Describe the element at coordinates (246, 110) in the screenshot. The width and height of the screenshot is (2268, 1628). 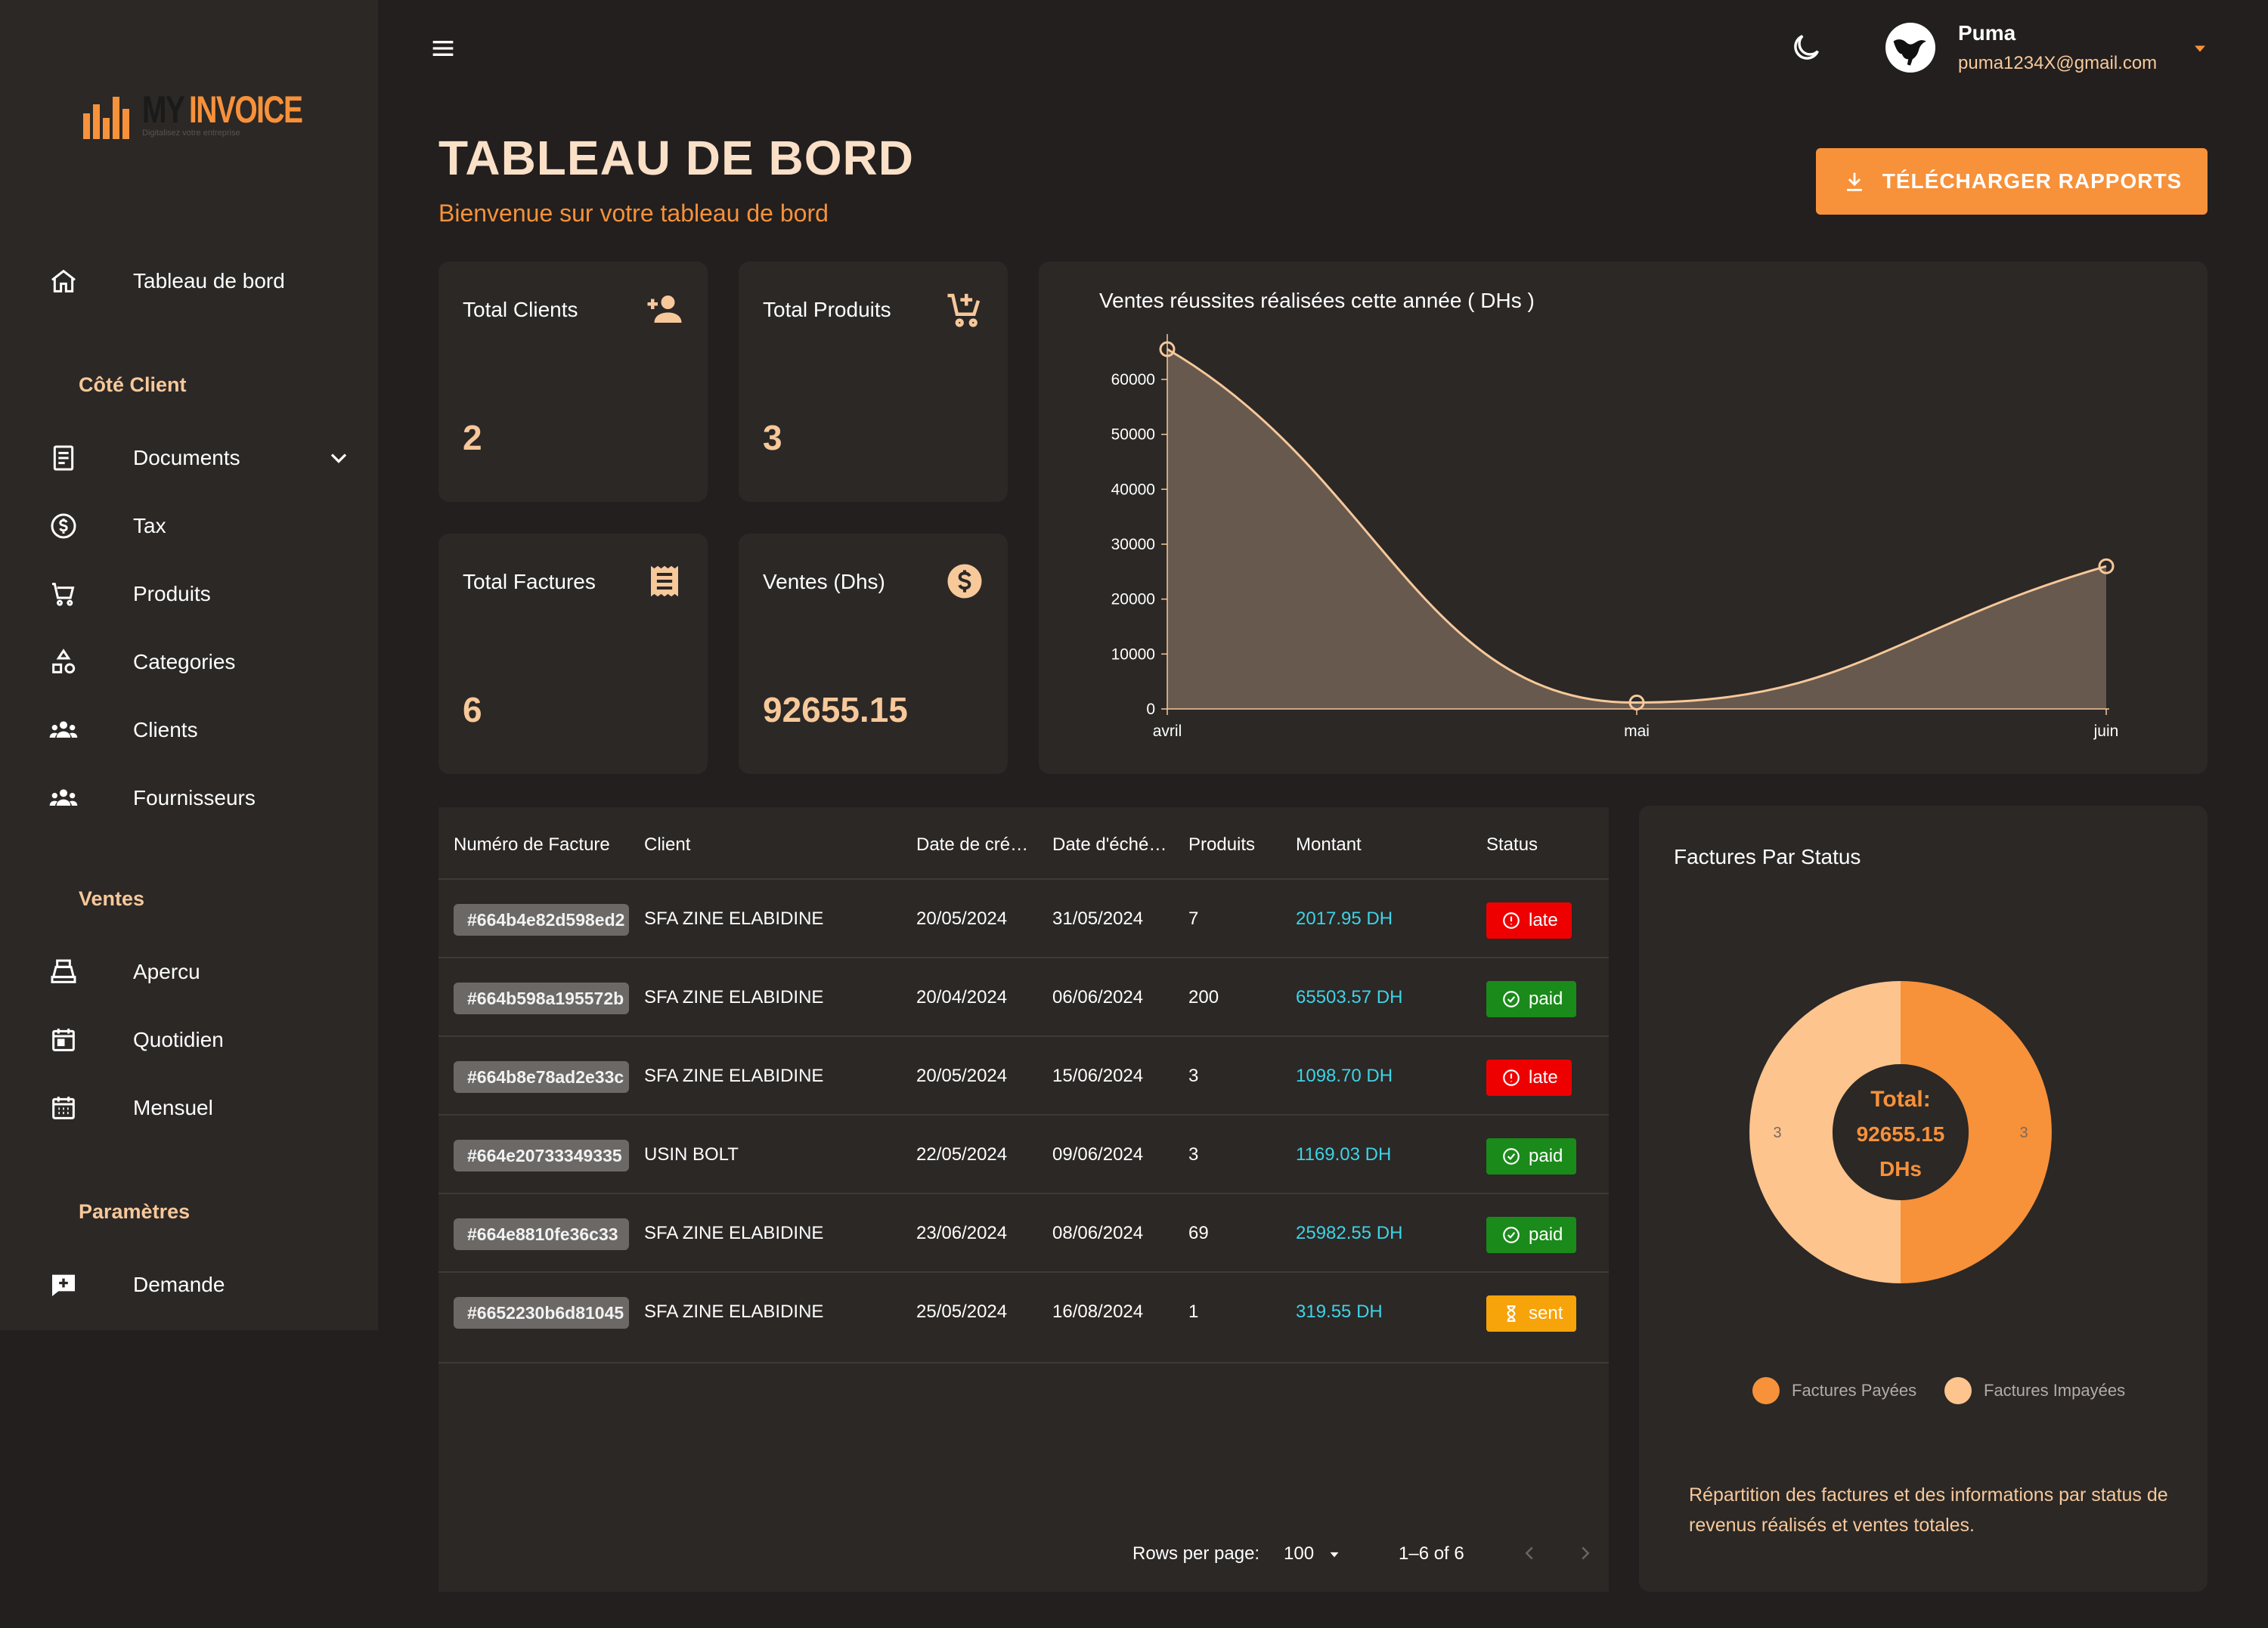
I see `logo-word-invoice: INVOICE` at that location.